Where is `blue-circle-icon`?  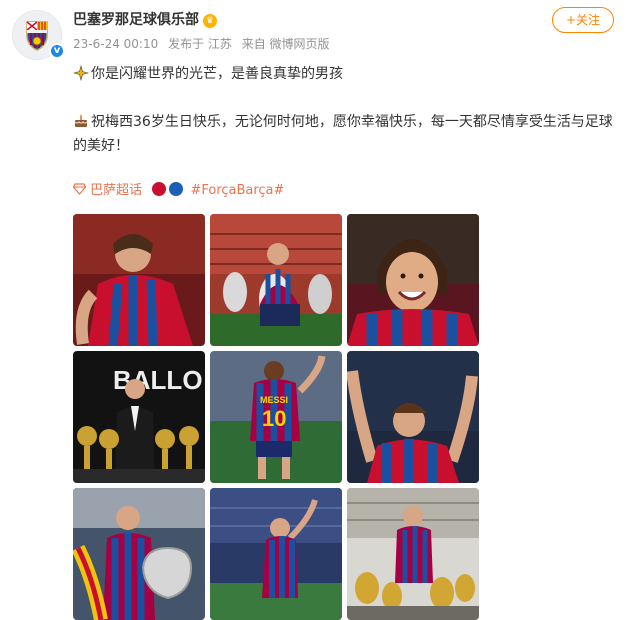 blue-circle-icon is located at coordinates (176, 189).